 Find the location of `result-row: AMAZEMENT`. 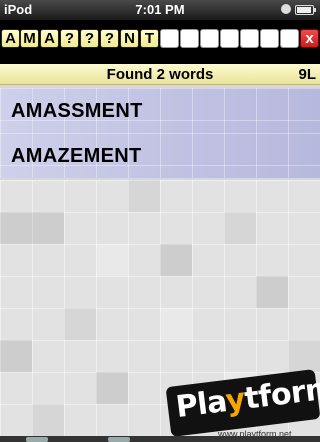

result-row: AMAZEMENT is located at coordinates (160, 155).